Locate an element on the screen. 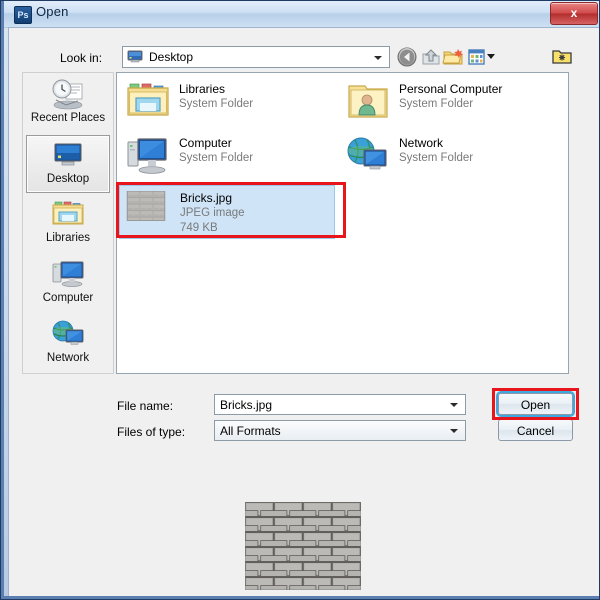 The width and height of the screenshot is (600, 600). list-item: Network System Folder is located at coordinates (447, 158).